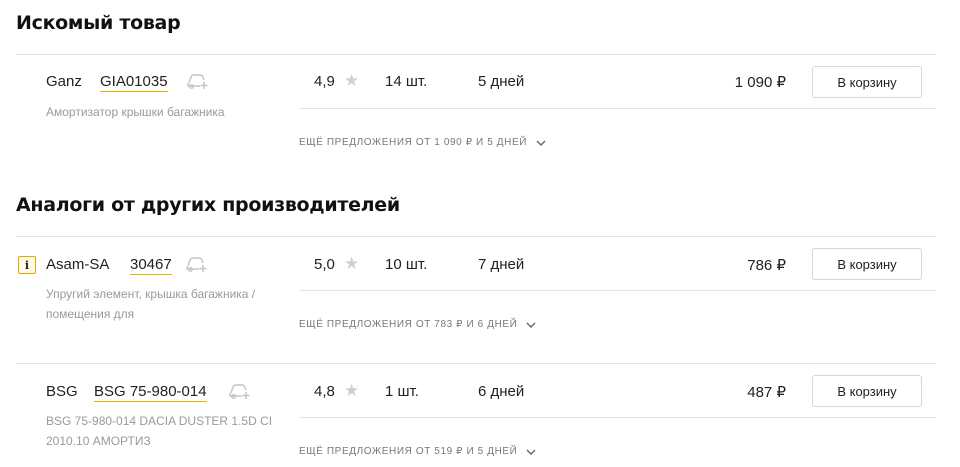 The image size is (960, 467). Describe the element at coordinates (135, 112) in the screenshot. I see `product-description: Амортизатор крышки багажника` at that location.